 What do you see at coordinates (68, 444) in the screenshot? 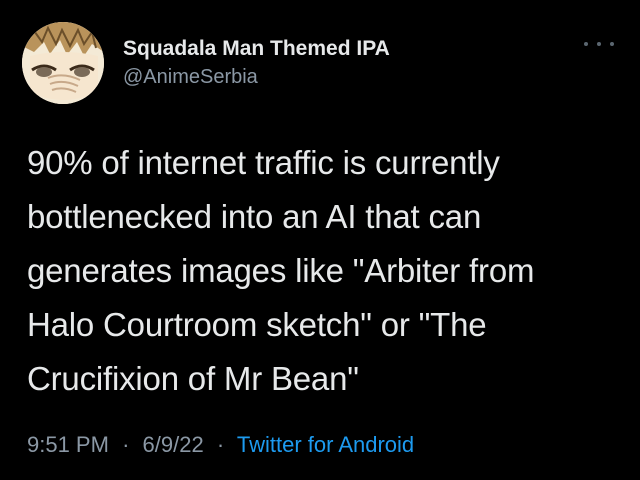
I see `tweet-time: 9:51 PM` at bounding box center [68, 444].